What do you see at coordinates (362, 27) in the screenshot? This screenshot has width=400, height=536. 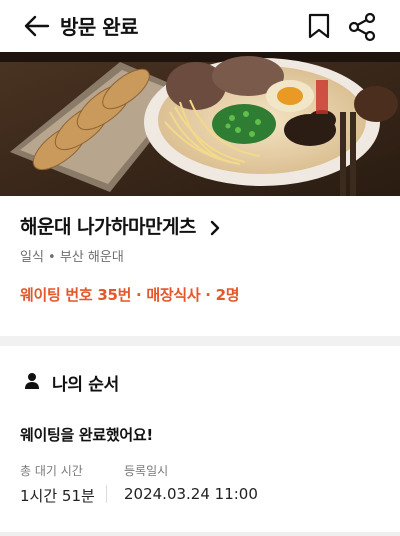 I see `share-icon` at bounding box center [362, 27].